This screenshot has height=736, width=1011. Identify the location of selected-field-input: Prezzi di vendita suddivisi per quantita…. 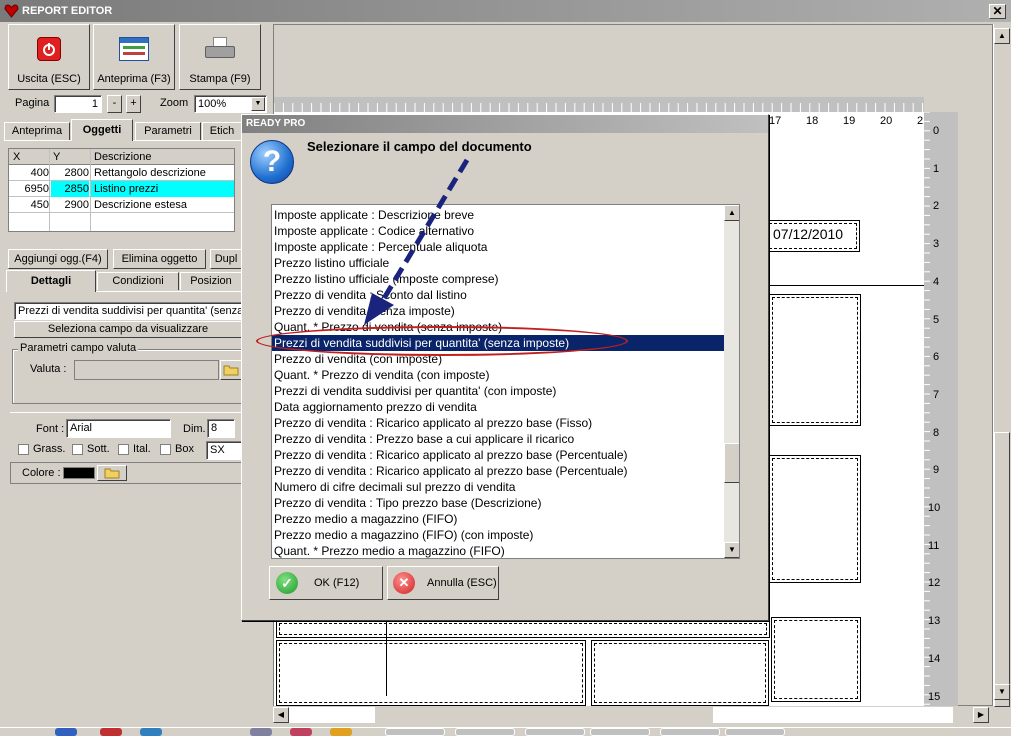
(128, 311).